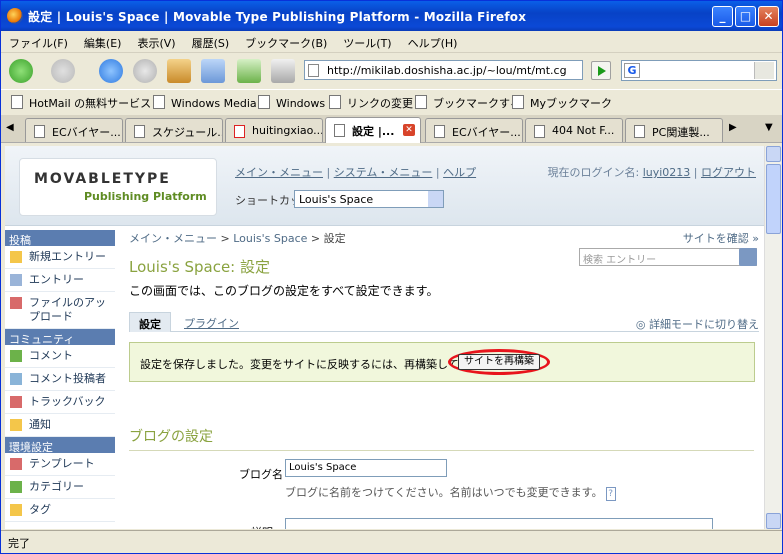 The height and width of the screenshot is (554, 783). What do you see at coordinates (205, 102) in the screenshot?
I see `bookmark-item: Windows Media` at bounding box center [205, 102].